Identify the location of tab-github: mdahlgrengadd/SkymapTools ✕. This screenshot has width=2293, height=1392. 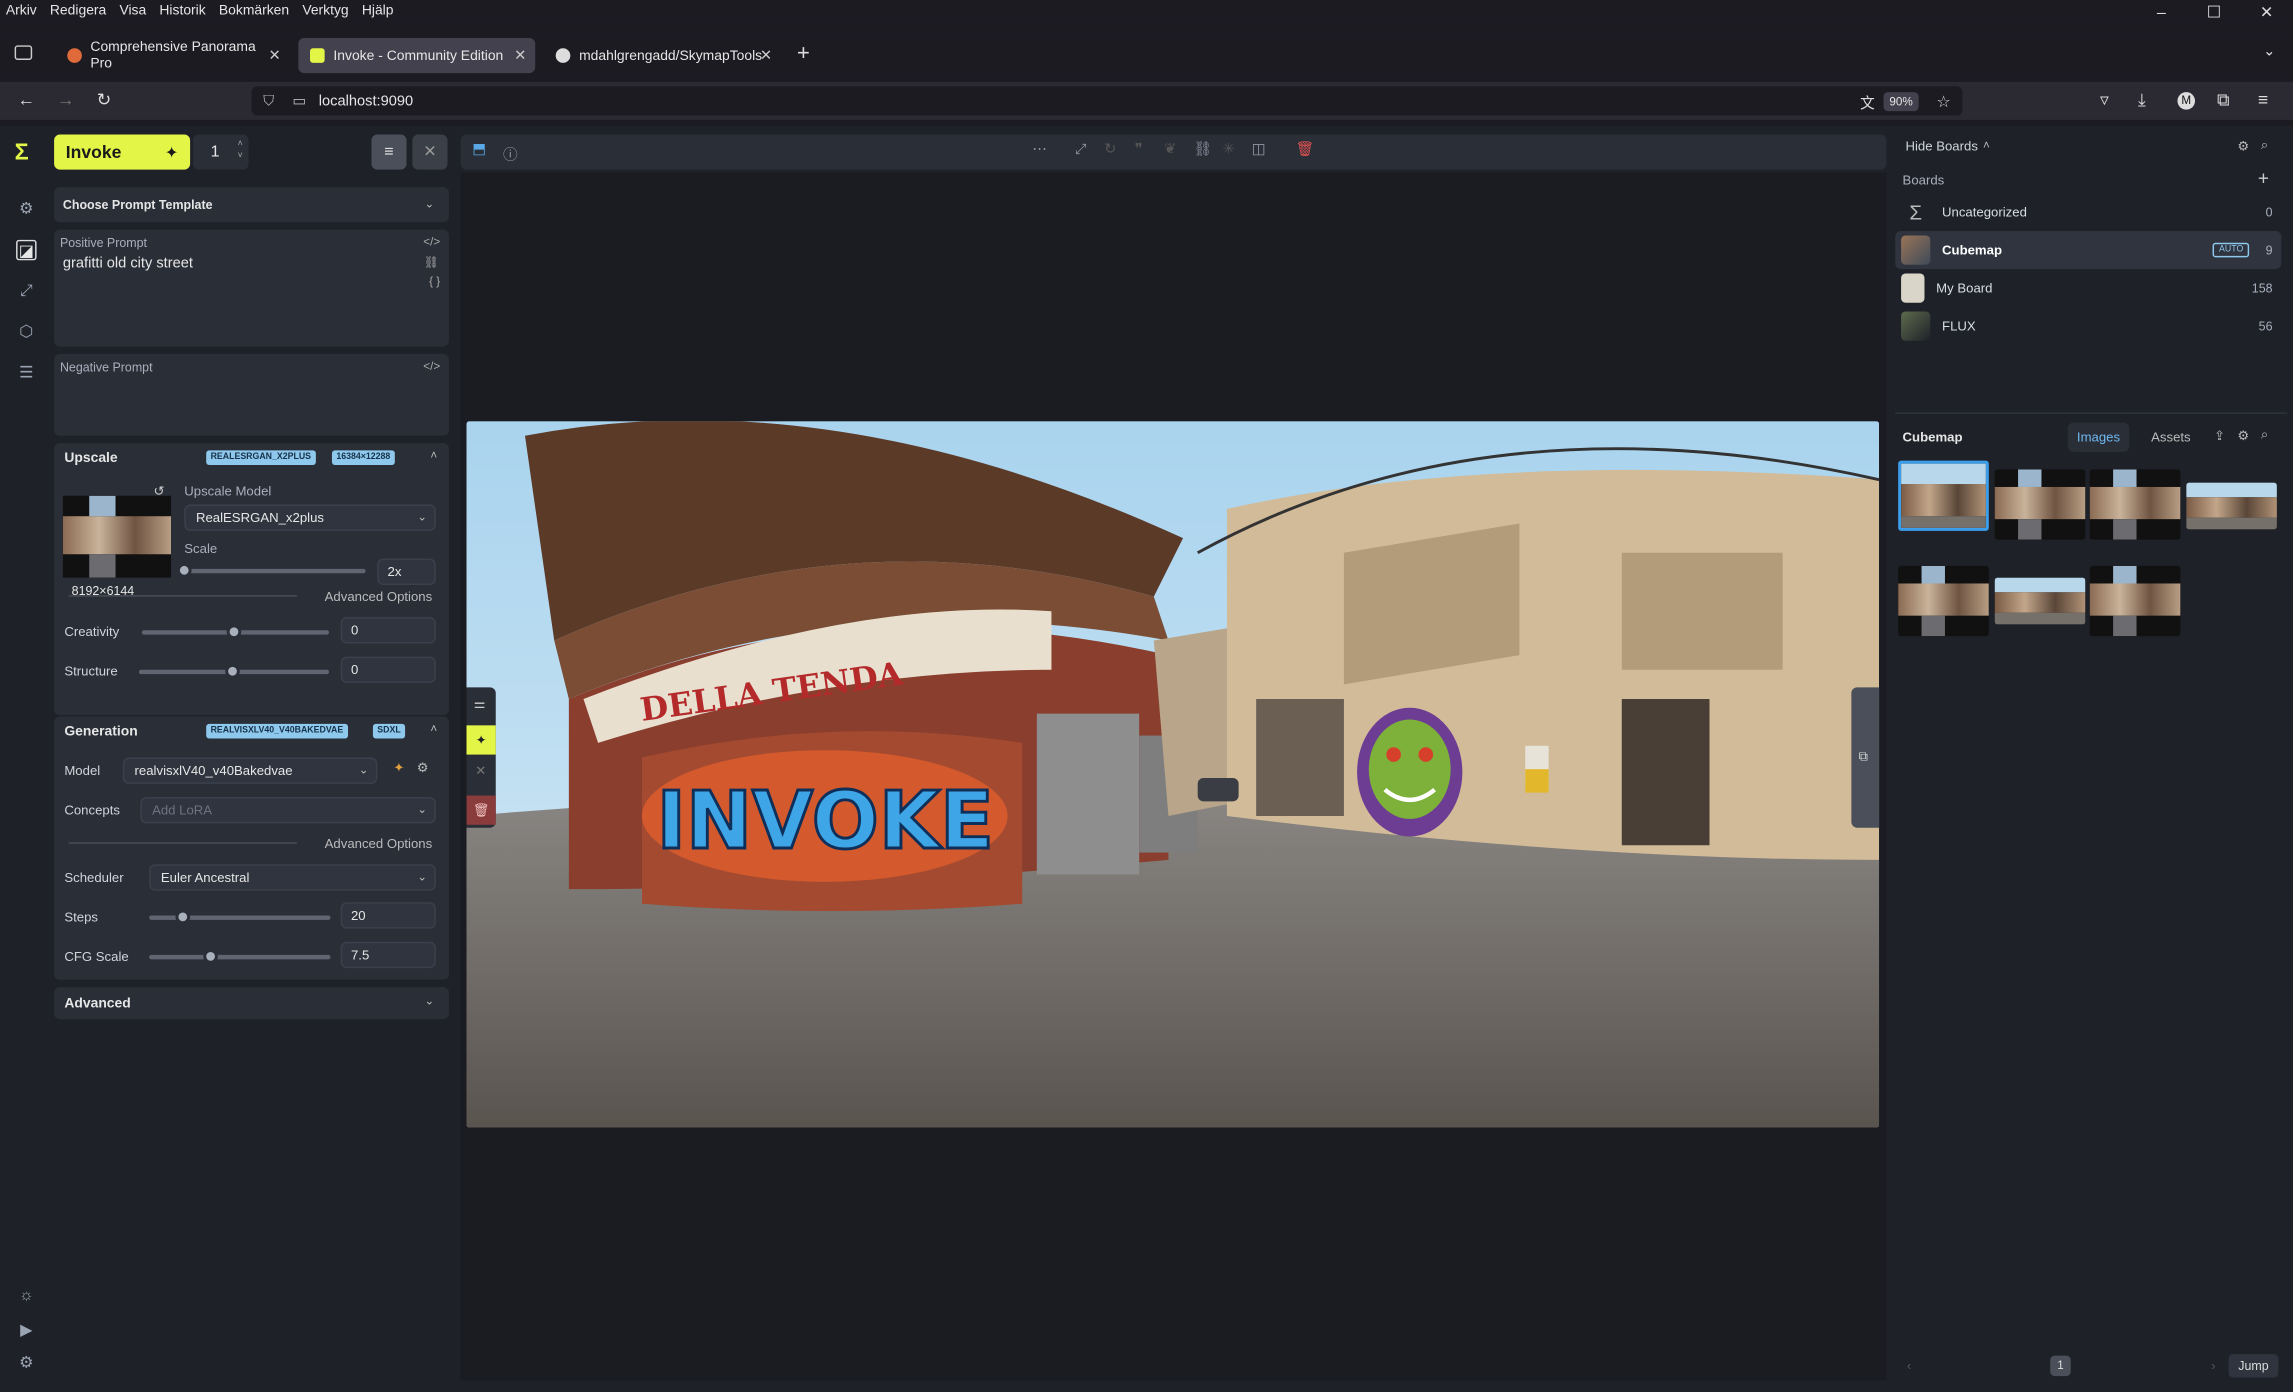
(662, 55).